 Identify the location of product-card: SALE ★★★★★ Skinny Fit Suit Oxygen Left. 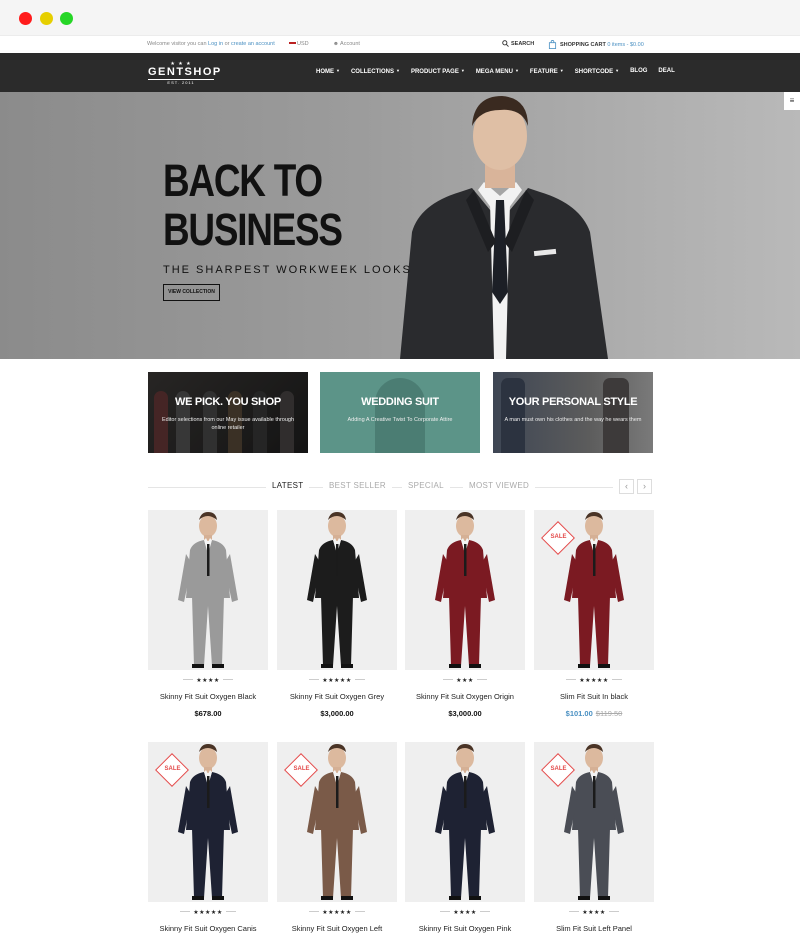
(337, 837).